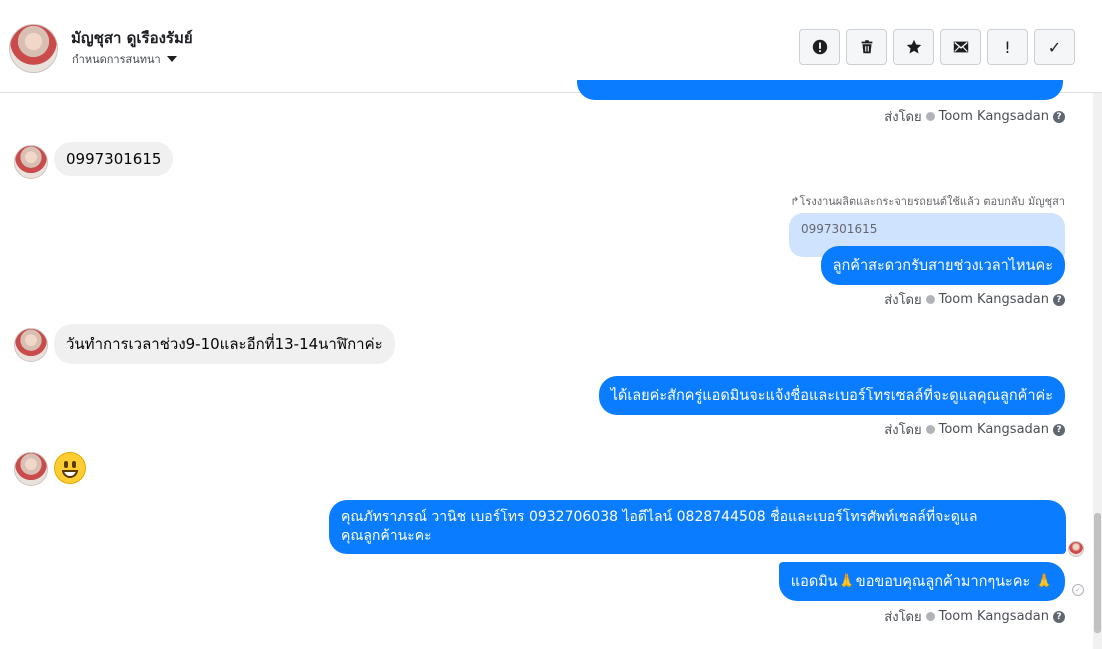 This screenshot has width=1102, height=649. I want to click on caret-down-icon, so click(171, 59).